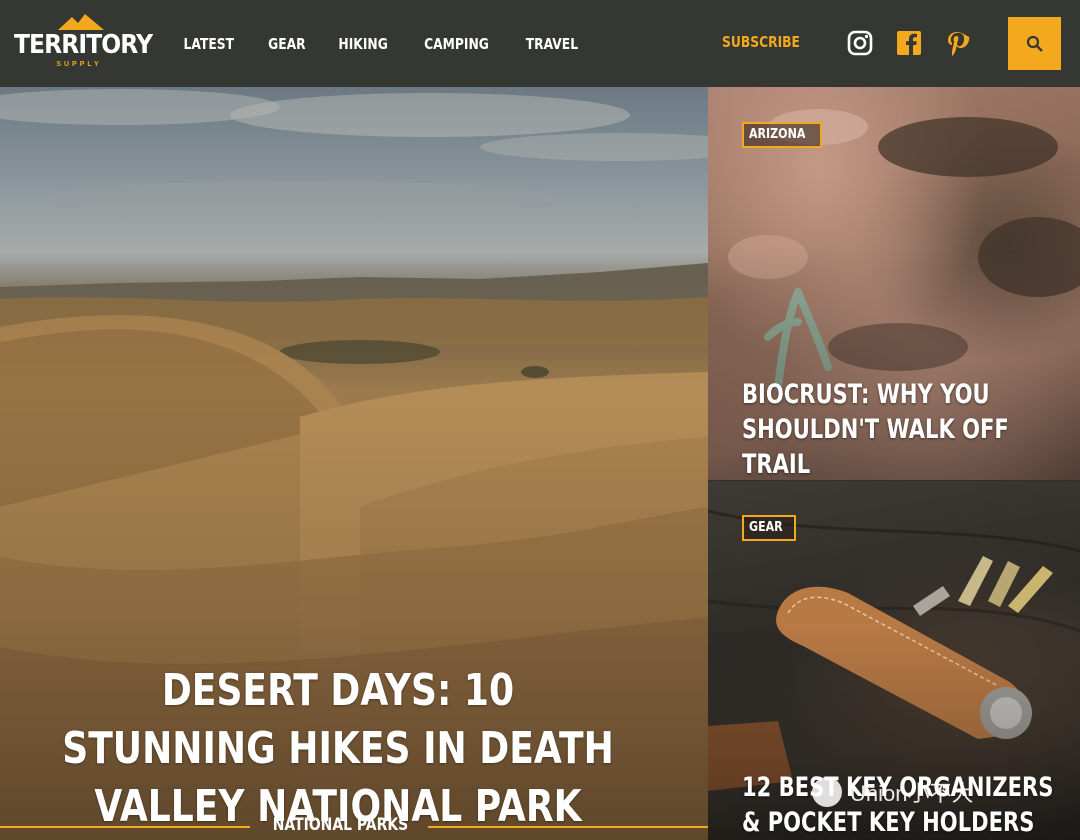 The height and width of the screenshot is (840, 1080). What do you see at coordinates (363, 44) in the screenshot?
I see `nav-hiking: HIKING` at bounding box center [363, 44].